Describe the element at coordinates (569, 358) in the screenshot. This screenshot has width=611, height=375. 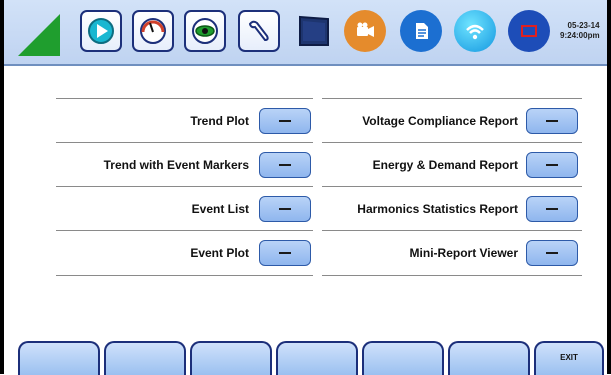
I see `exit-button: EXIT` at that location.